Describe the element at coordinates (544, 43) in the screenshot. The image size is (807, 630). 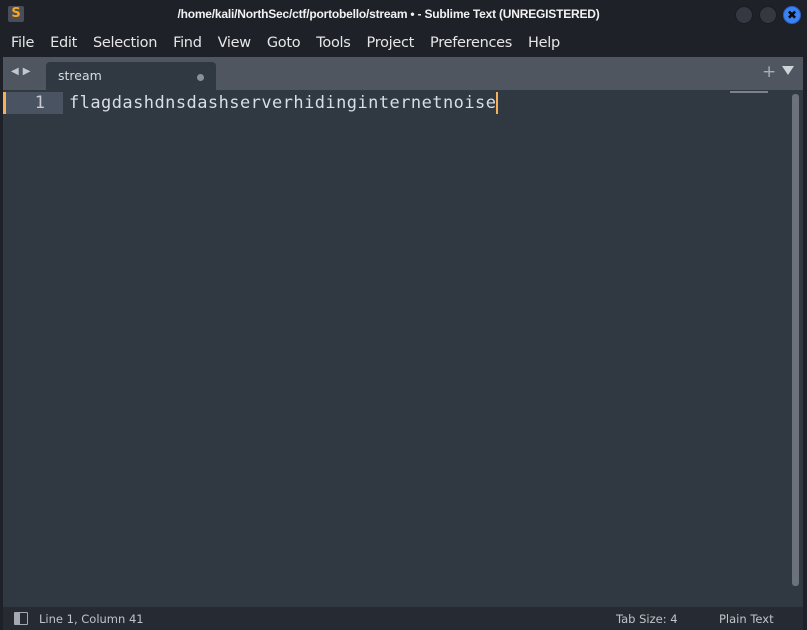
I see `menu-help: Help` at that location.